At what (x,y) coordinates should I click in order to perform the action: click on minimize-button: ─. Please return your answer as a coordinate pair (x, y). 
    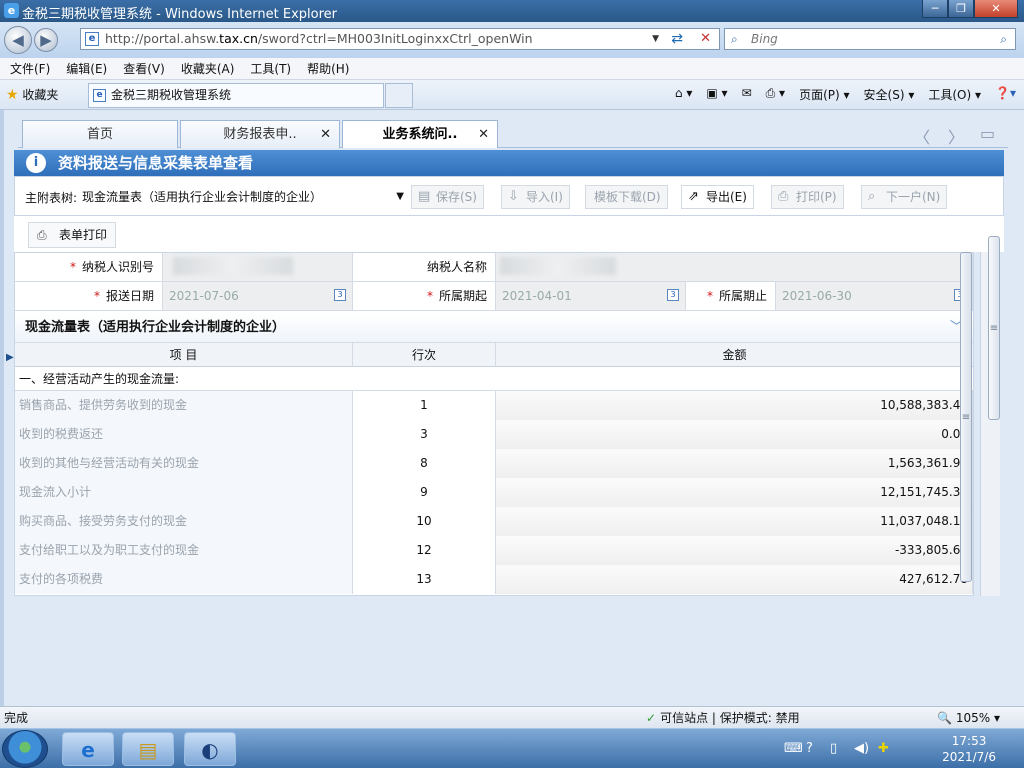
    Looking at the image, I should click on (935, 9).